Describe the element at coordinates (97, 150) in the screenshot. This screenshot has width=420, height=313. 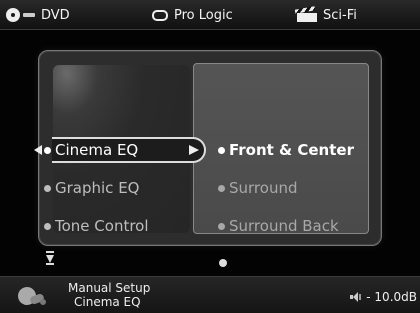
I see `menu-item-label: Cinema EQ` at that location.